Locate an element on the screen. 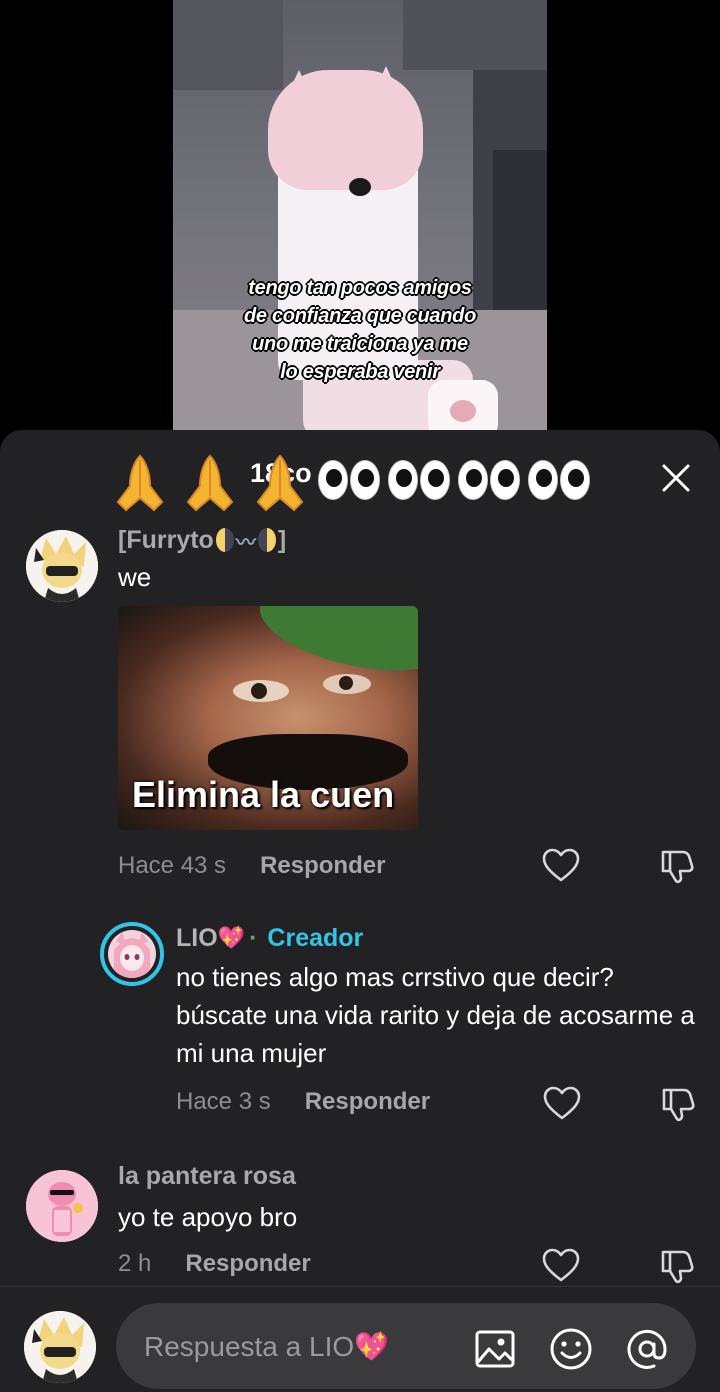  comment-meta: Hace 3 s Responder is located at coordinates (303, 1102).